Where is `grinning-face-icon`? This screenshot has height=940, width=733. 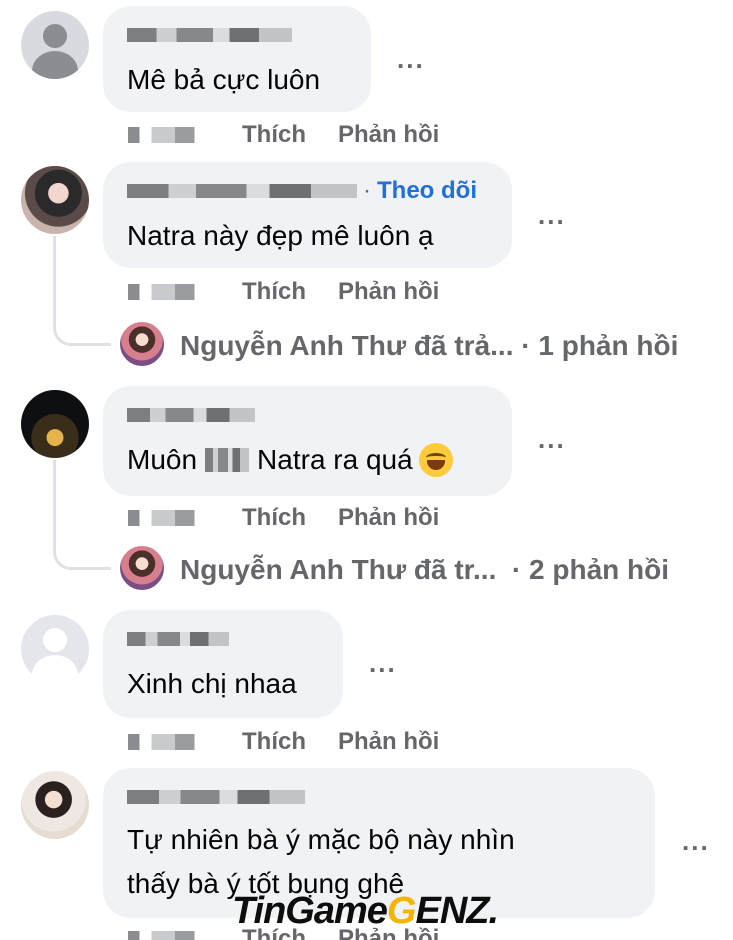 grinning-face-icon is located at coordinates (435, 460).